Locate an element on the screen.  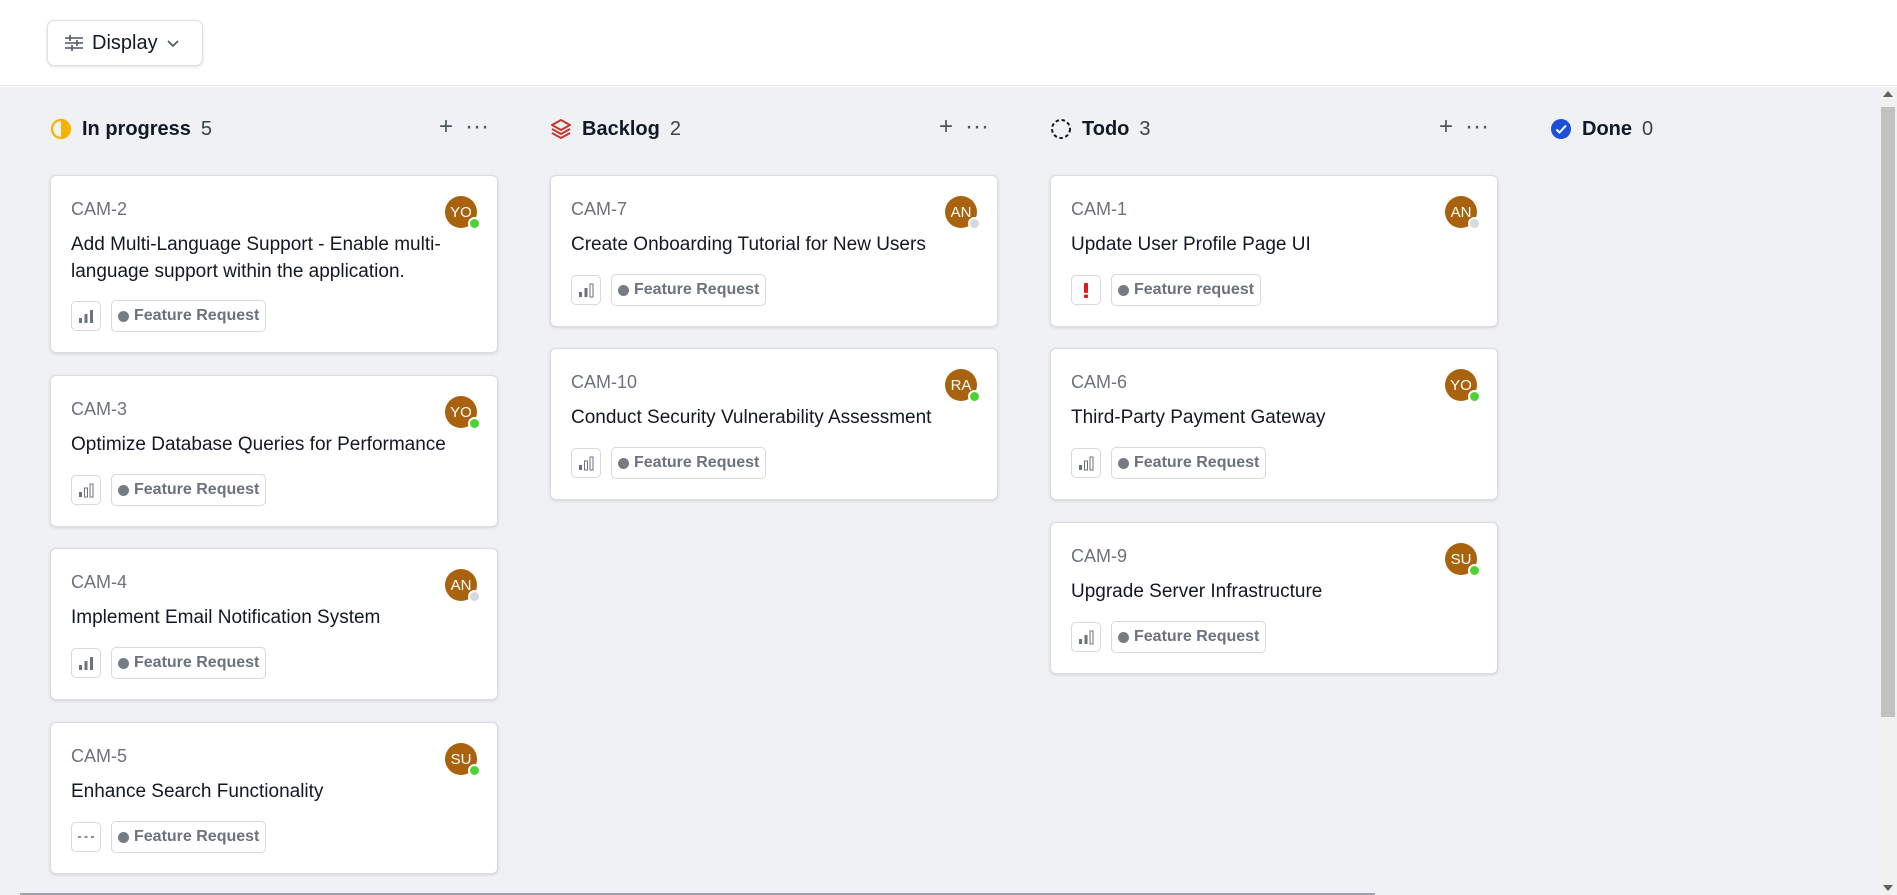
column-title: Backlog 2 is located at coordinates (631, 129).